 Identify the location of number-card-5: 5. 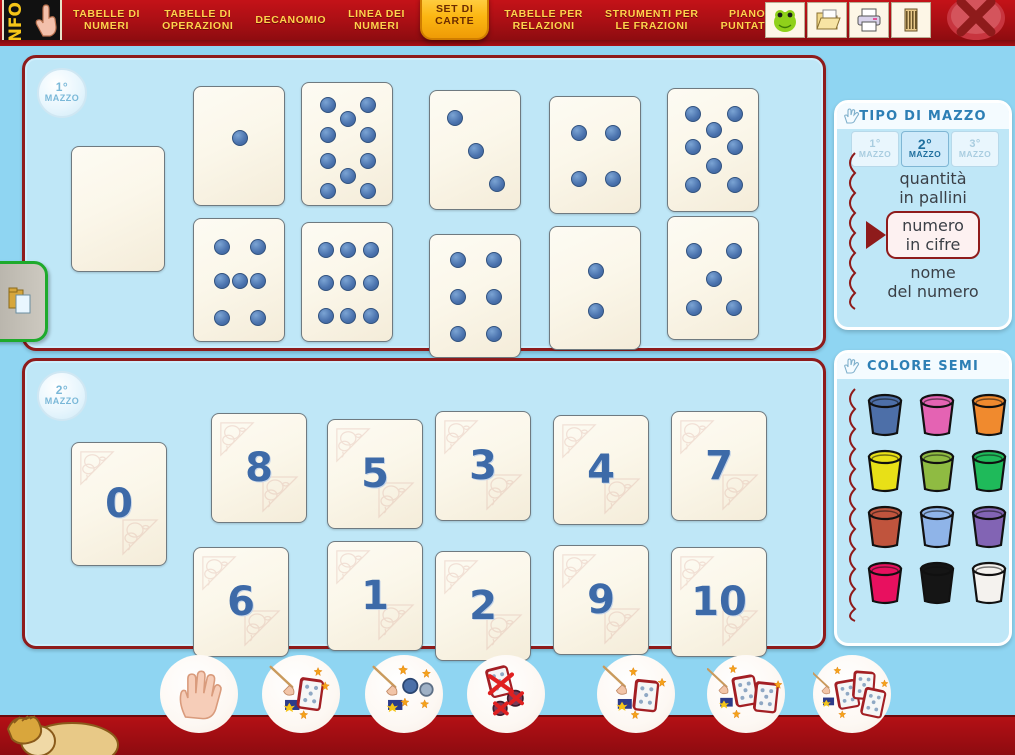
(375, 474).